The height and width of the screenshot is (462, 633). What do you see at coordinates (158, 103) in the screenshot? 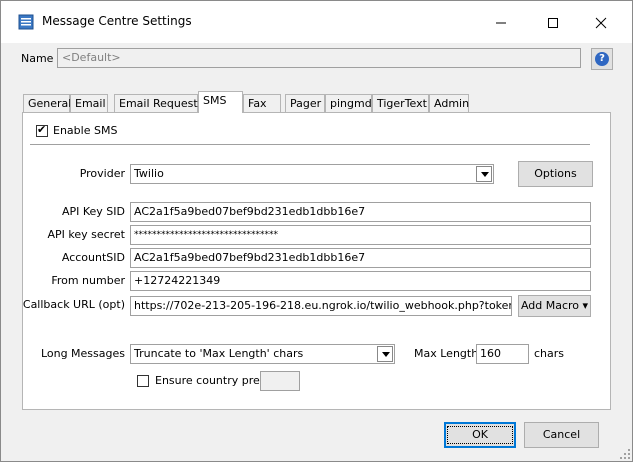
I see `tab-email-requests: Email Requests` at bounding box center [158, 103].